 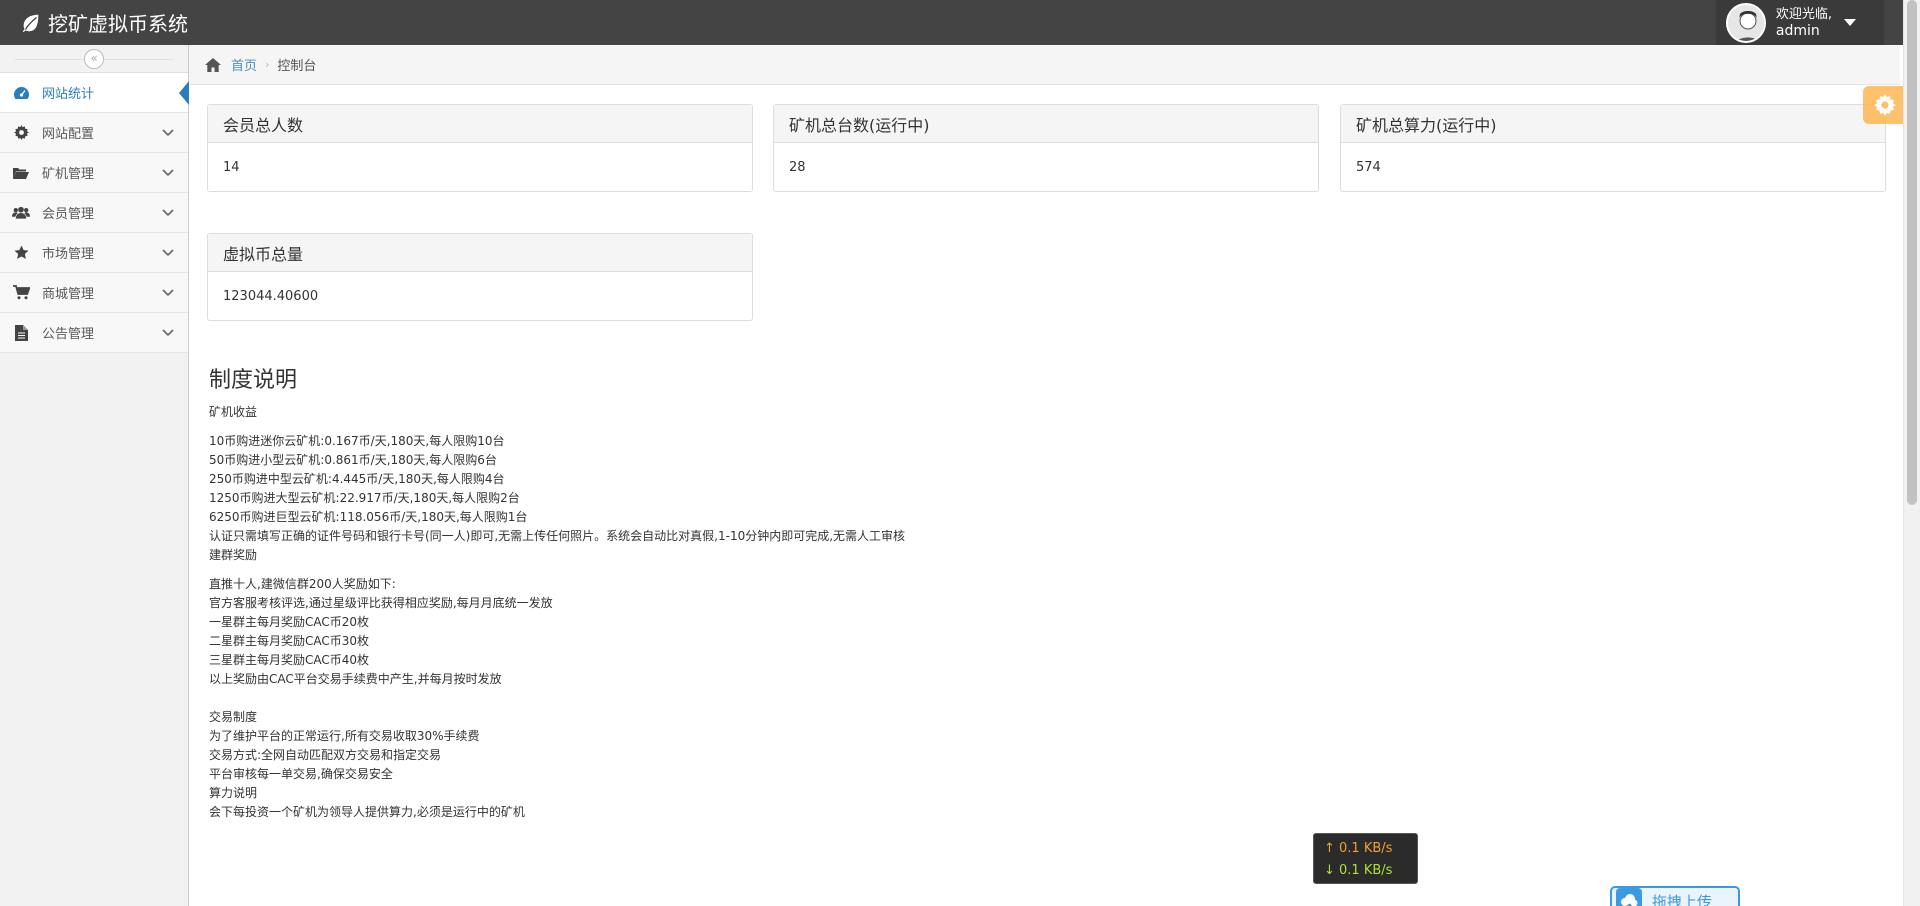 What do you see at coordinates (68, 174) in the screenshot?
I see `sidebar-item-label: 矿机管理` at bounding box center [68, 174].